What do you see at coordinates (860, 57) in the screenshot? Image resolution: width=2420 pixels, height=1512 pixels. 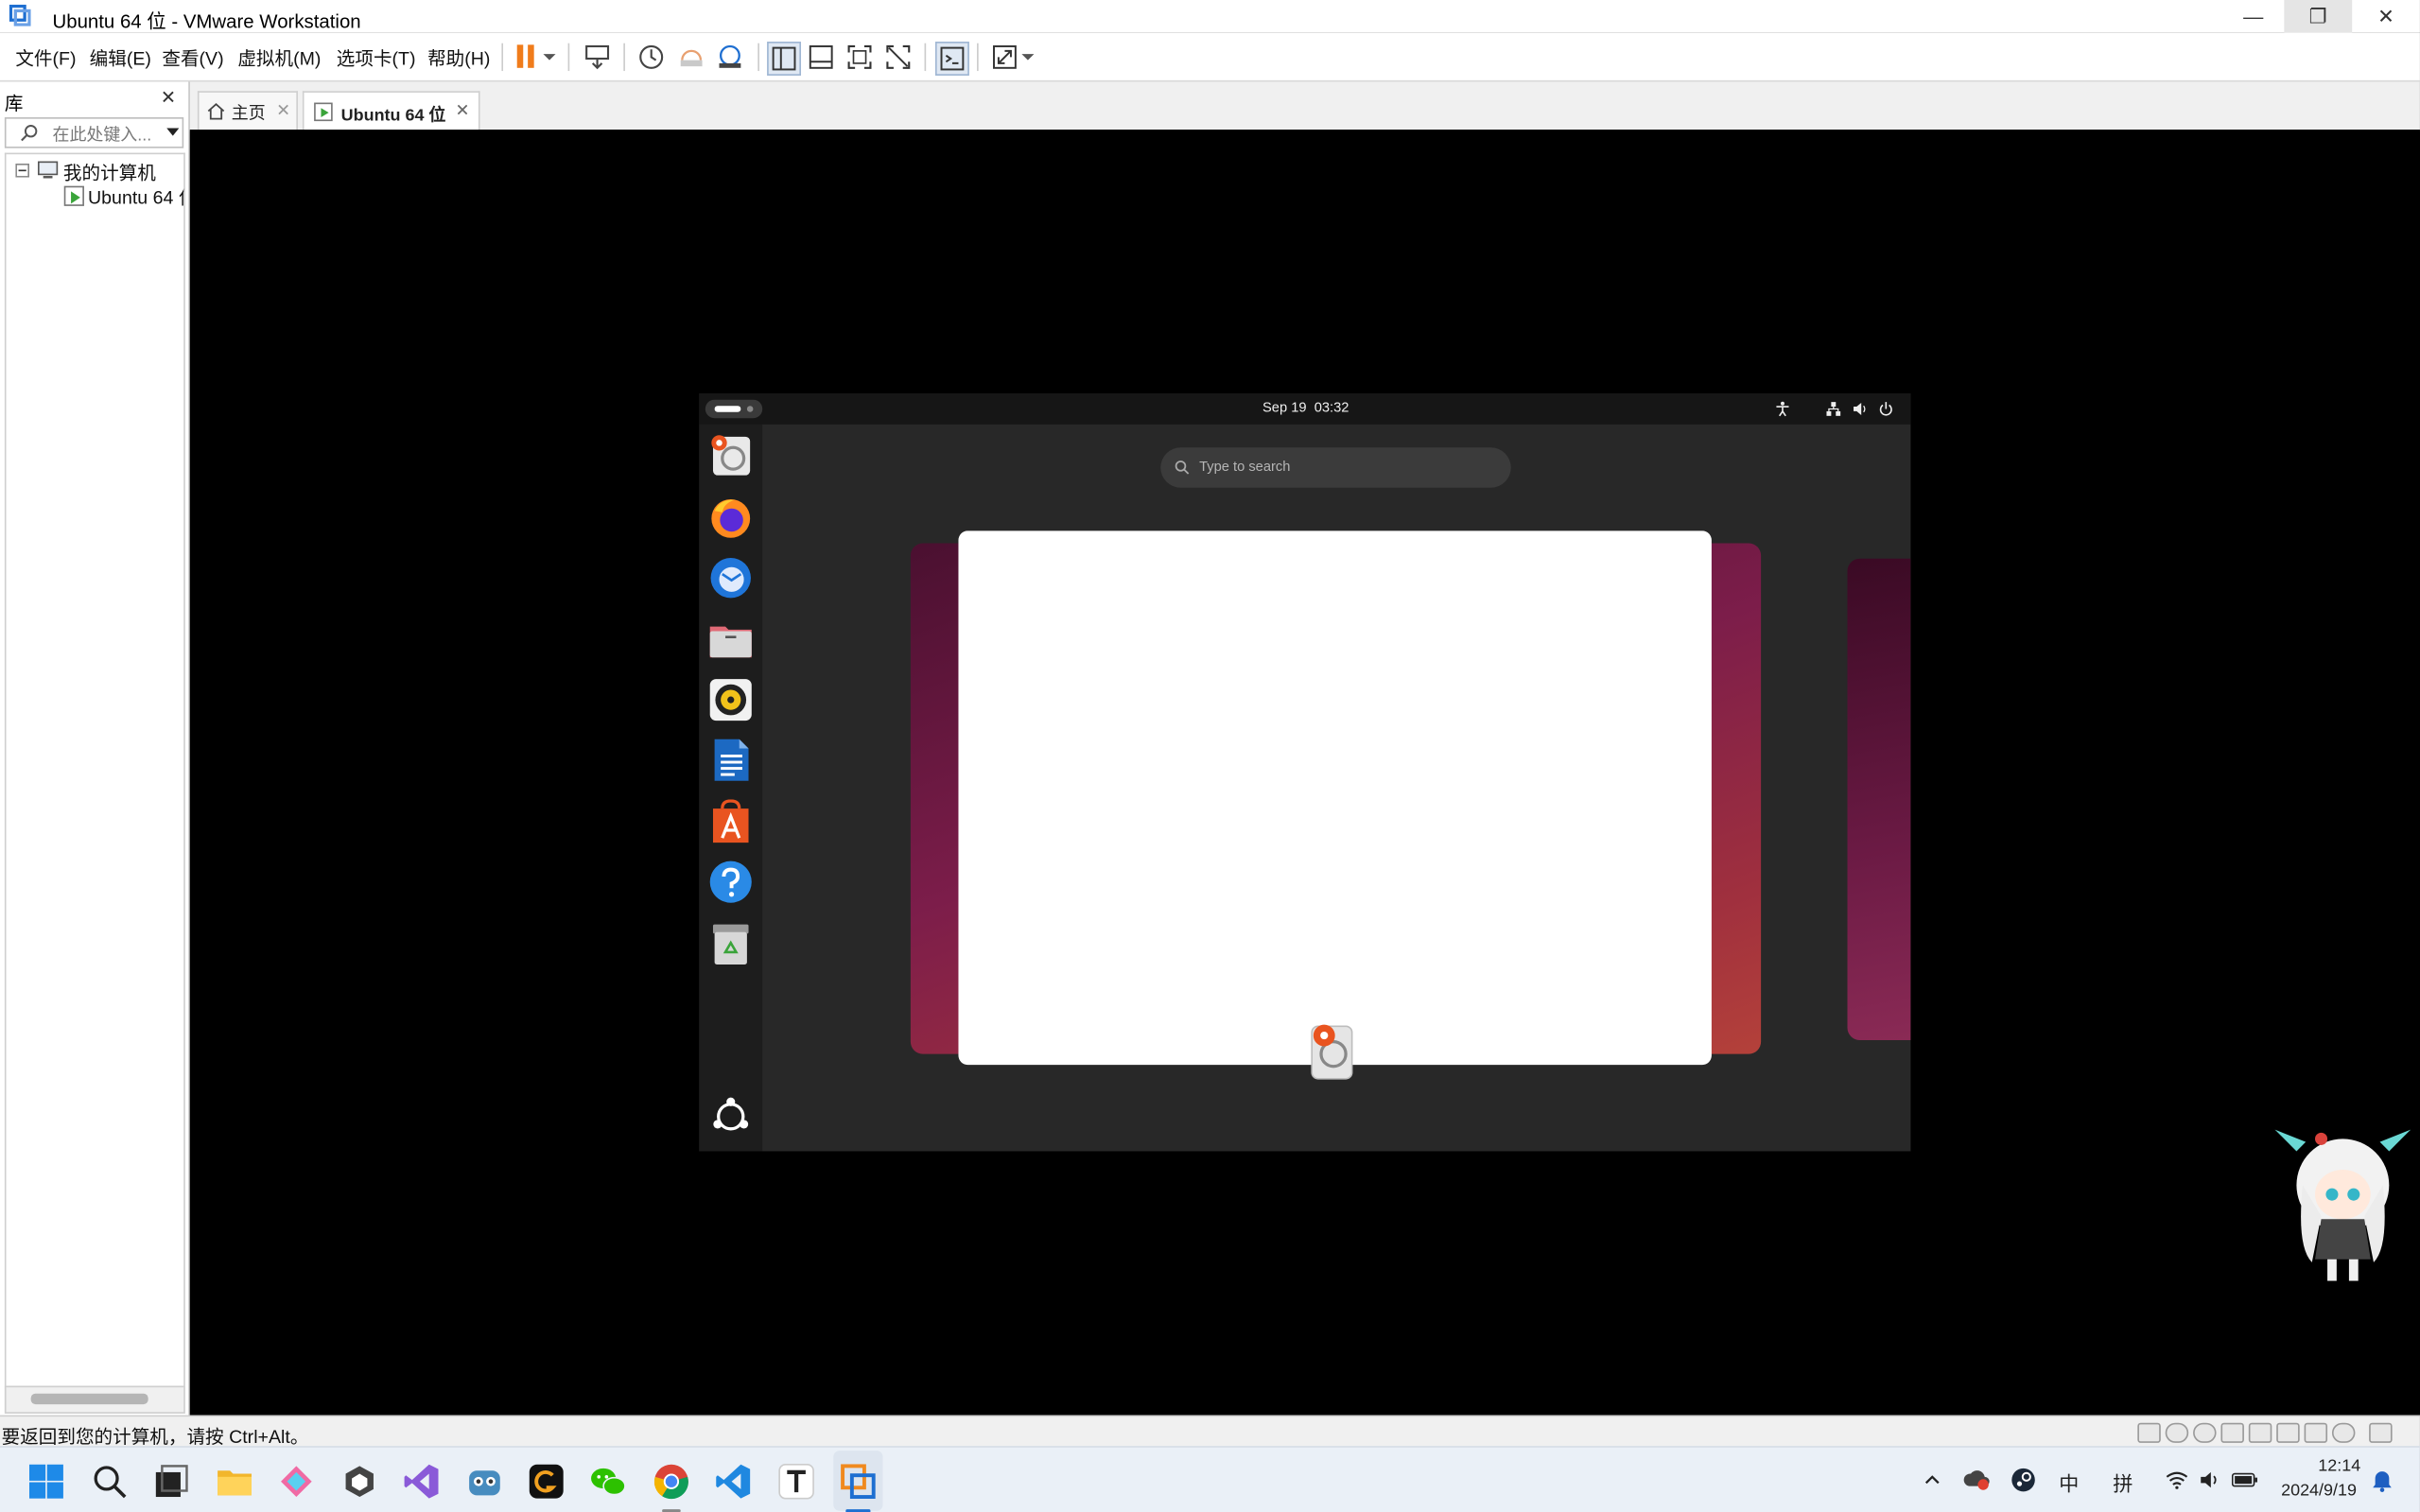 I see `fullscreen-icon` at bounding box center [860, 57].